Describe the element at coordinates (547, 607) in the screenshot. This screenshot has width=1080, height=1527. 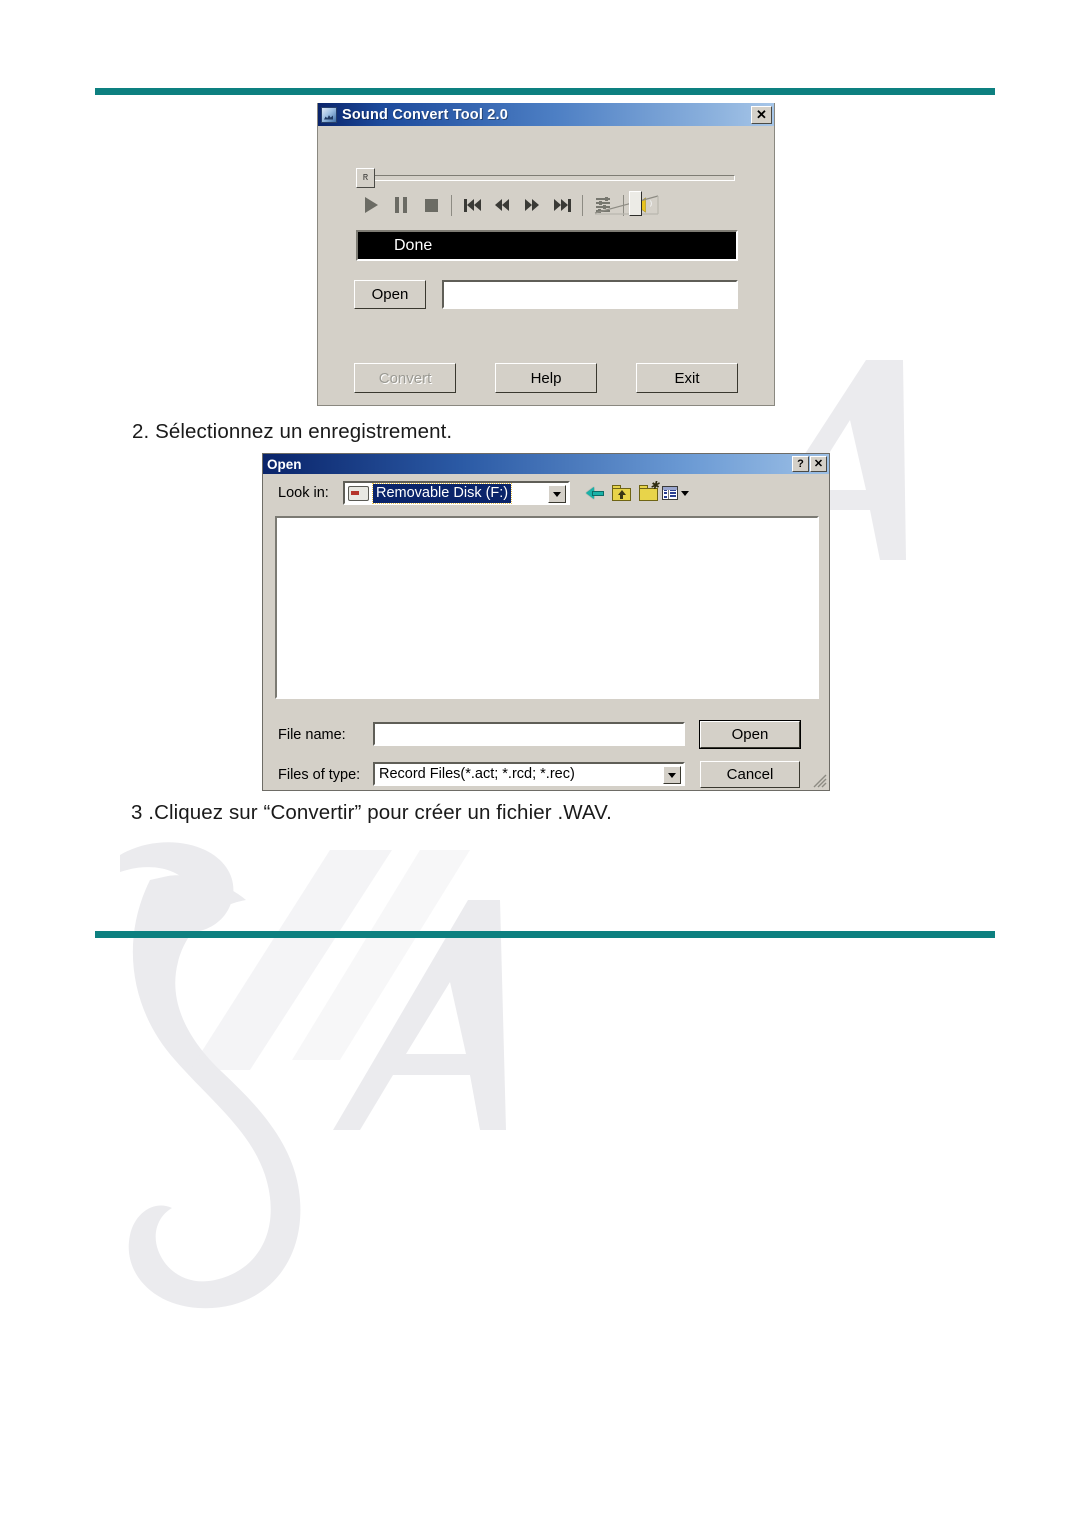
I see `file-list` at that location.